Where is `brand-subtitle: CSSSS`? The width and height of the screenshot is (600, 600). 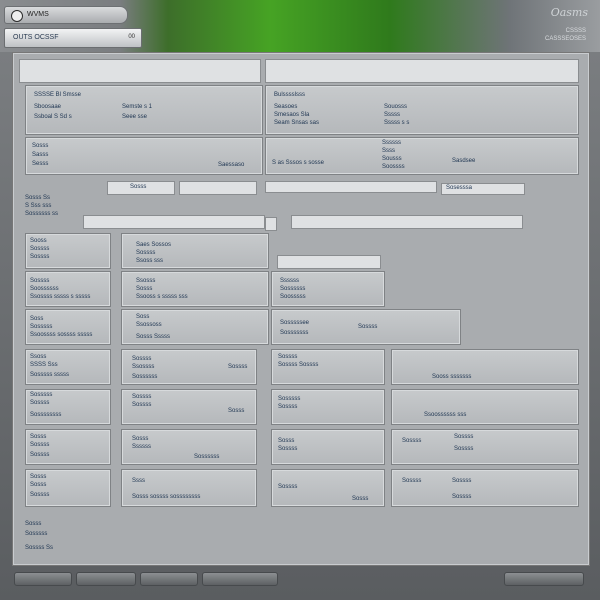 brand-subtitle: CSSSS is located at coordinates (575, 31).